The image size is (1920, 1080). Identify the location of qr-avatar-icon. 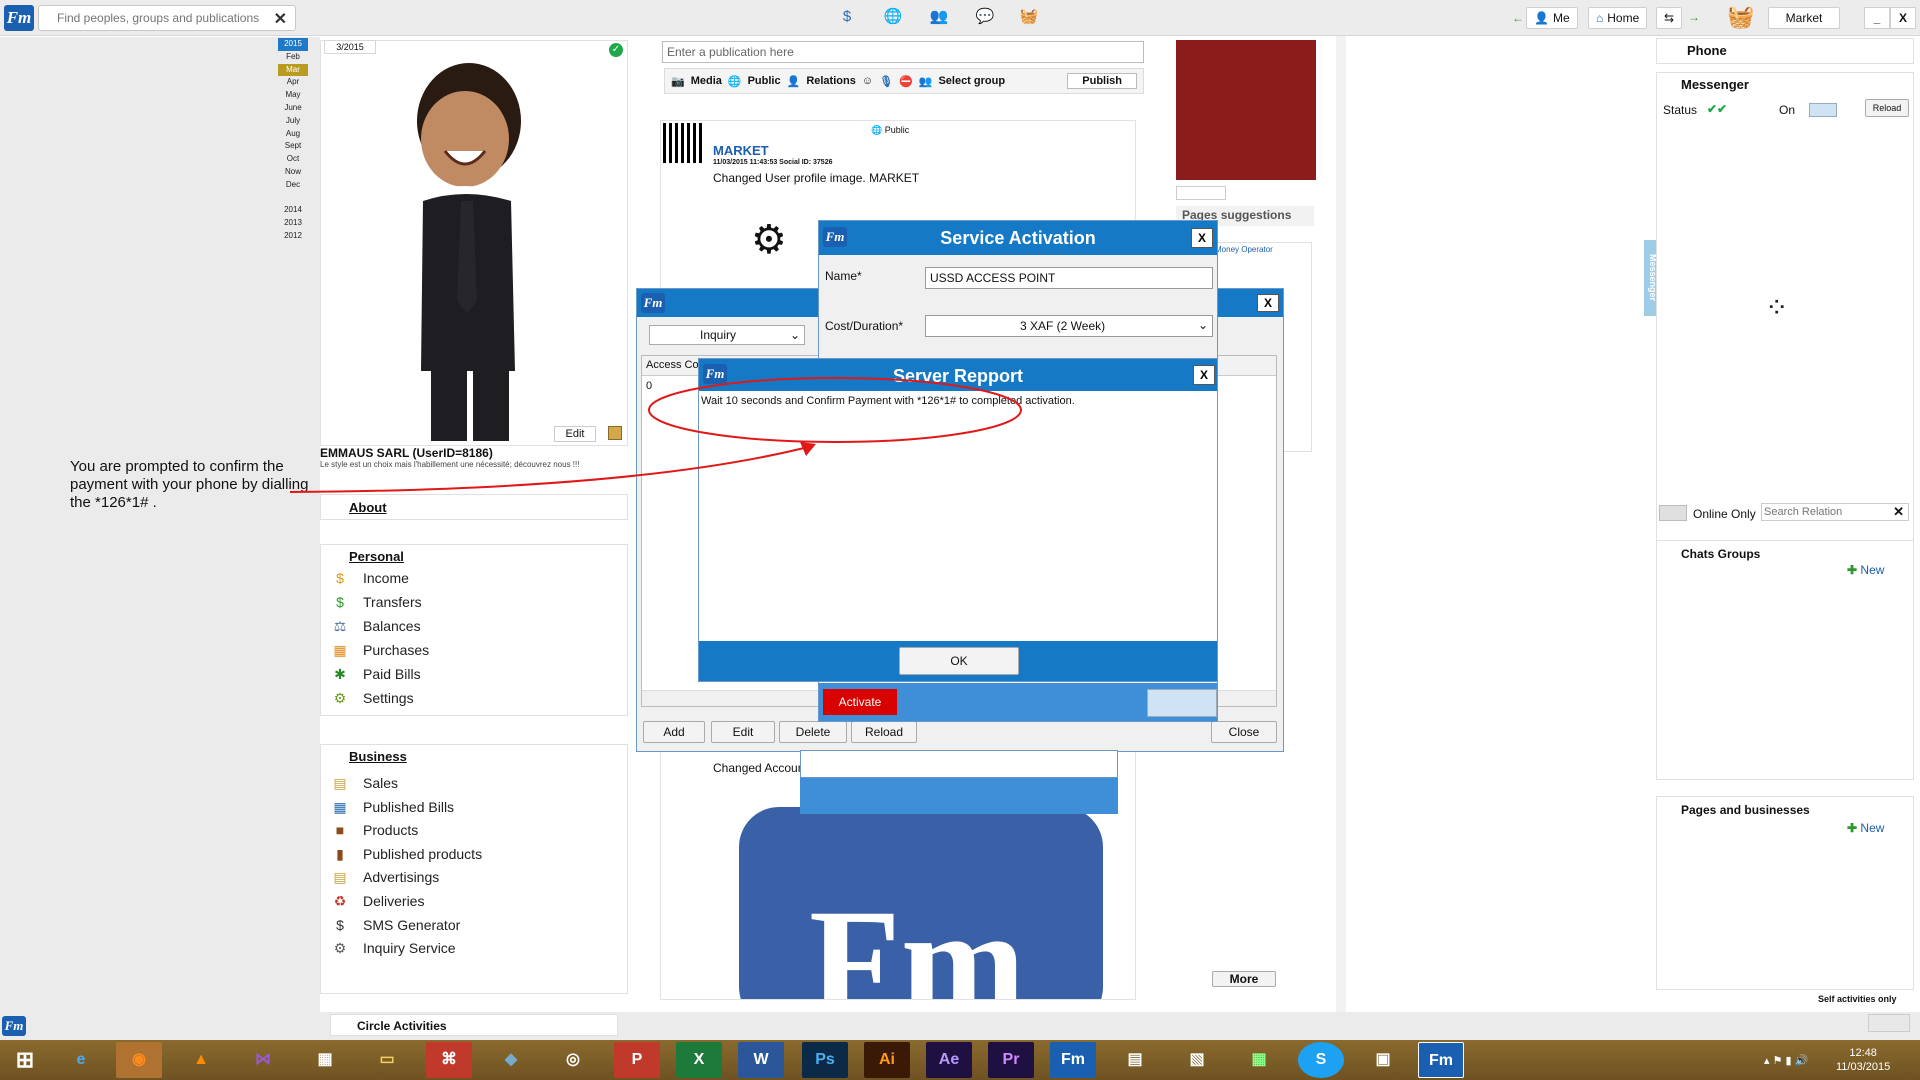
(683, 143).